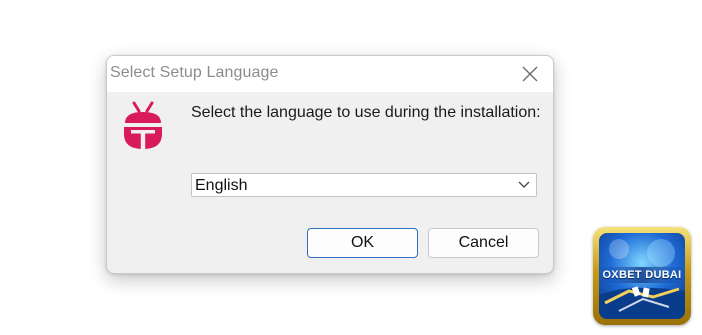 This screenshot has height=335, width=702. What do you see at coordinates (194, 72) in the screenshot?
I see `dialog-title: Select Setup Language` at bounding box center [194, 72].